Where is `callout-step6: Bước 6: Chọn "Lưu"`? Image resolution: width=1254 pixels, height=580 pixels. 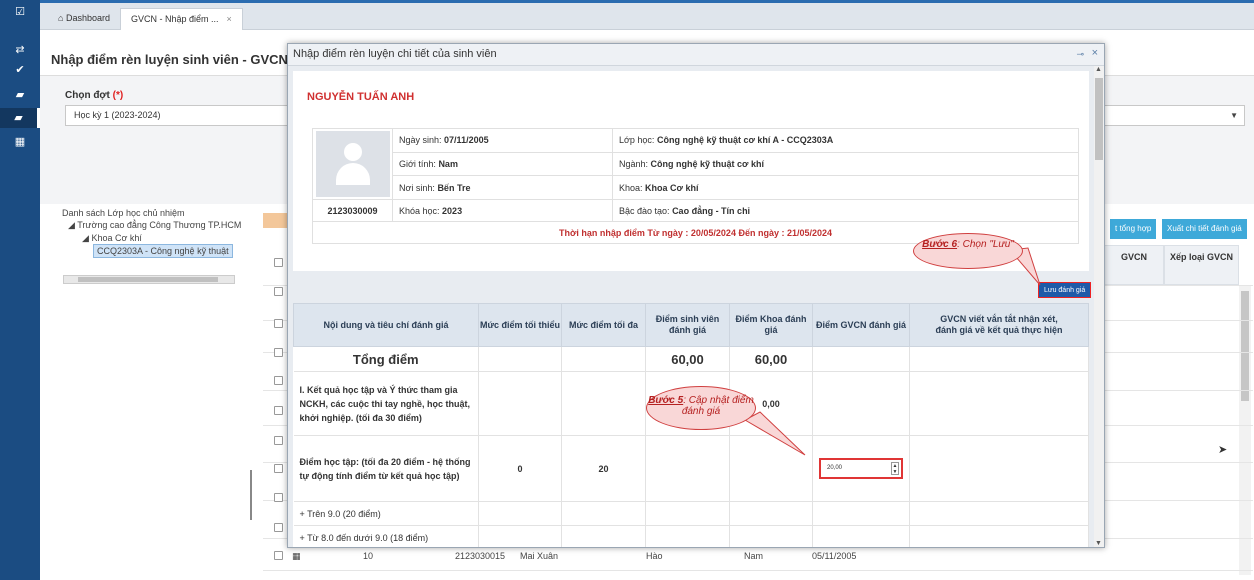
callout-step6: Bước 6: Chọn "Lưu" is located at coordinates (968, 251).